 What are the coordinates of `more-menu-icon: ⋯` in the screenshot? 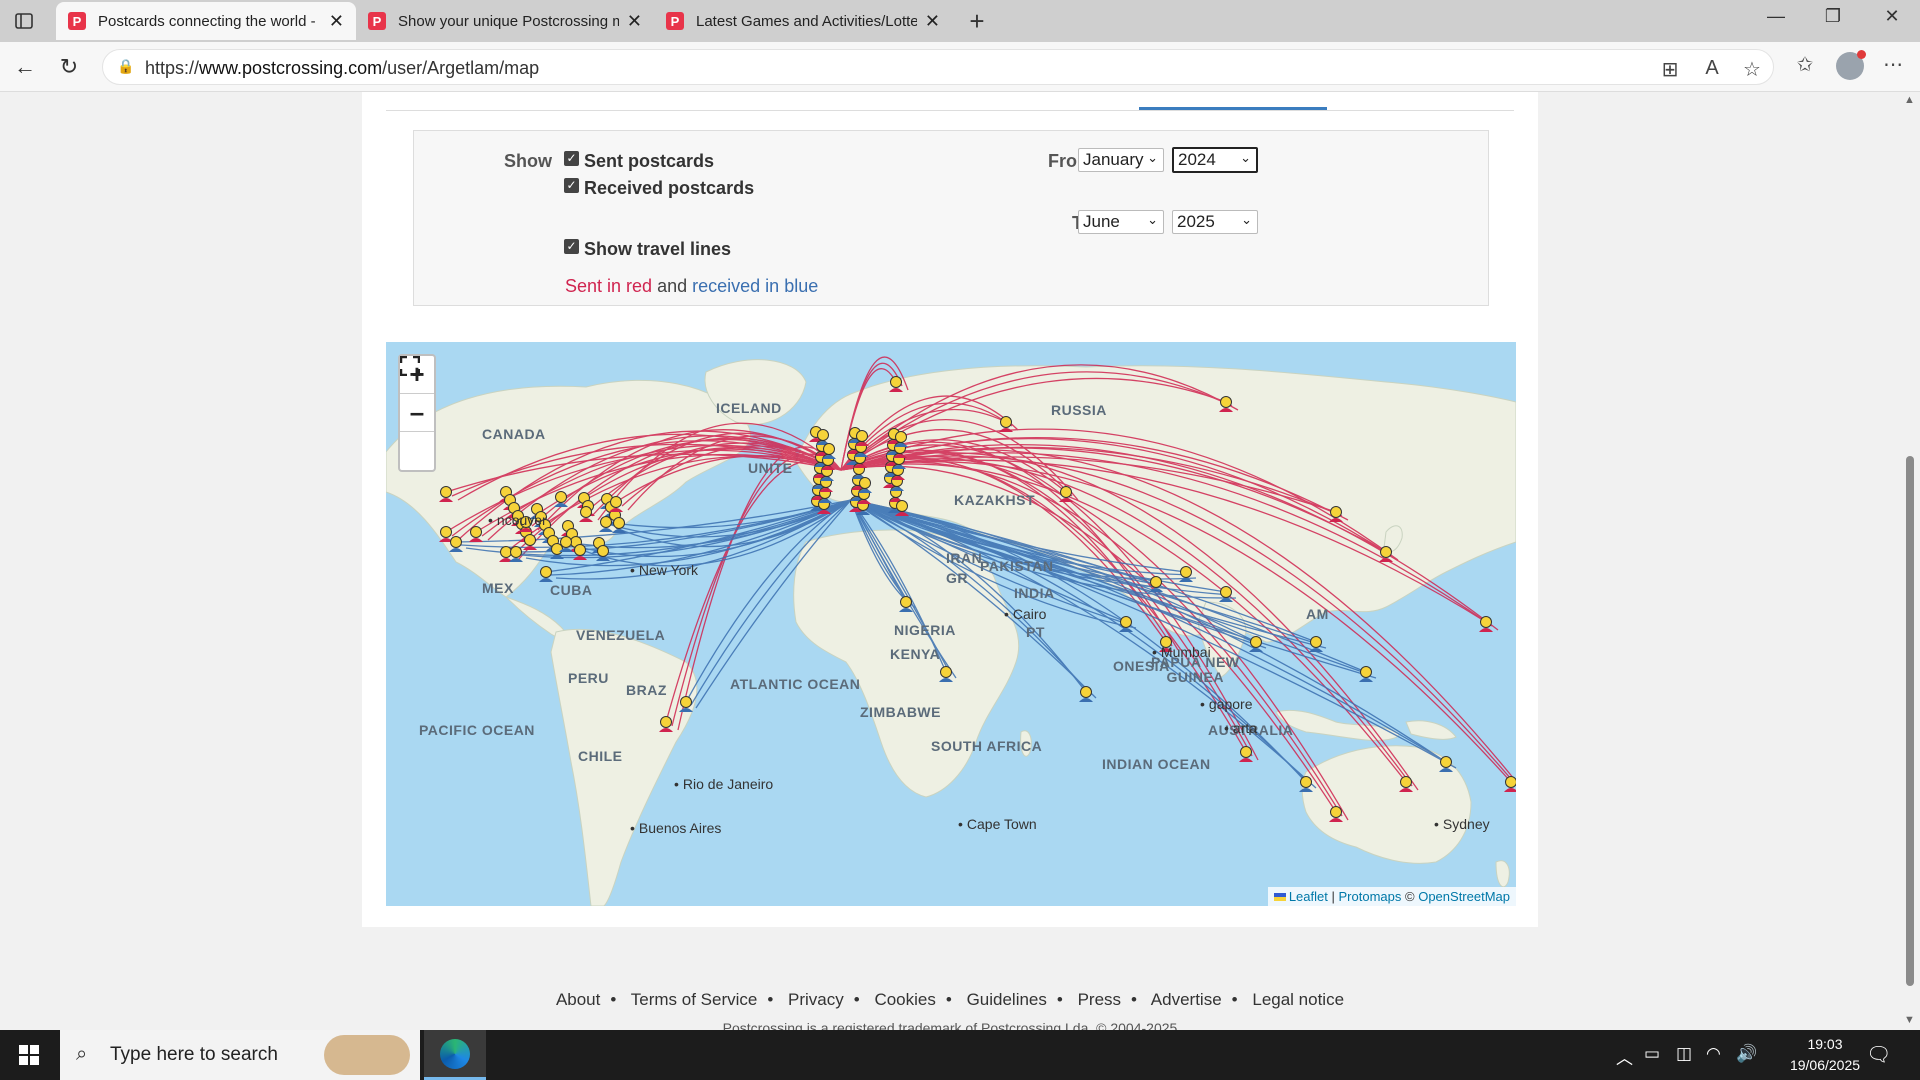 It's located at (1893, 64).